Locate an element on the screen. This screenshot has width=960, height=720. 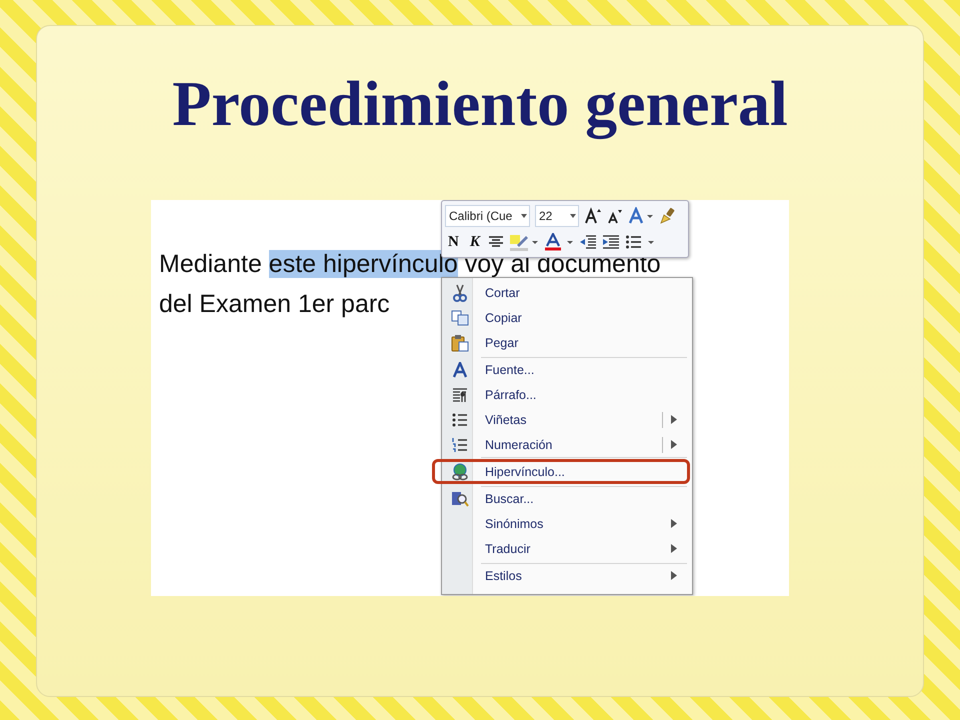
menu-item: Traducir is located at coordinates (567, 548).